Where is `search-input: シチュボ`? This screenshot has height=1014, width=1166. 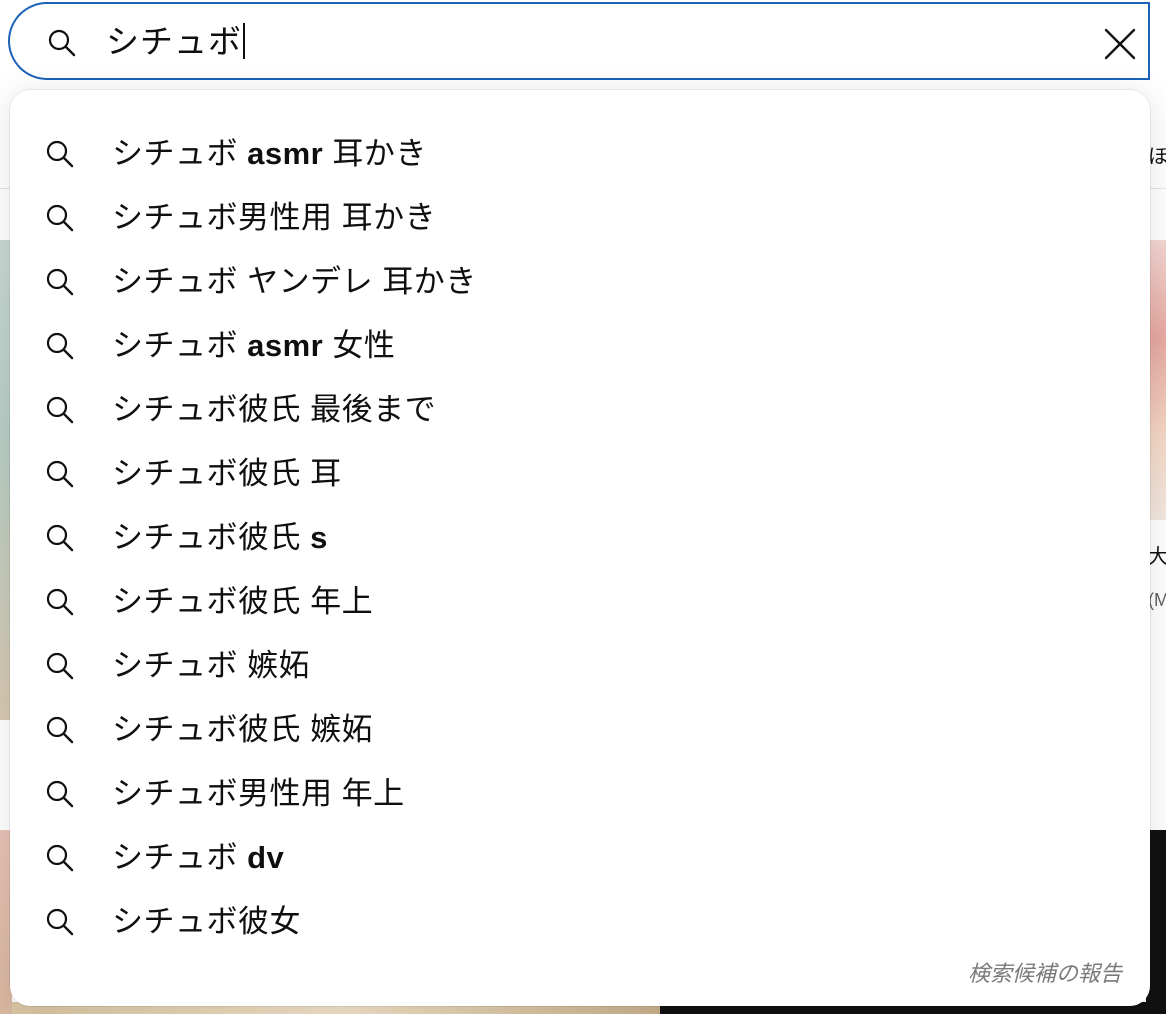 search-input: シチュボ is located at coordinates (175, 42).